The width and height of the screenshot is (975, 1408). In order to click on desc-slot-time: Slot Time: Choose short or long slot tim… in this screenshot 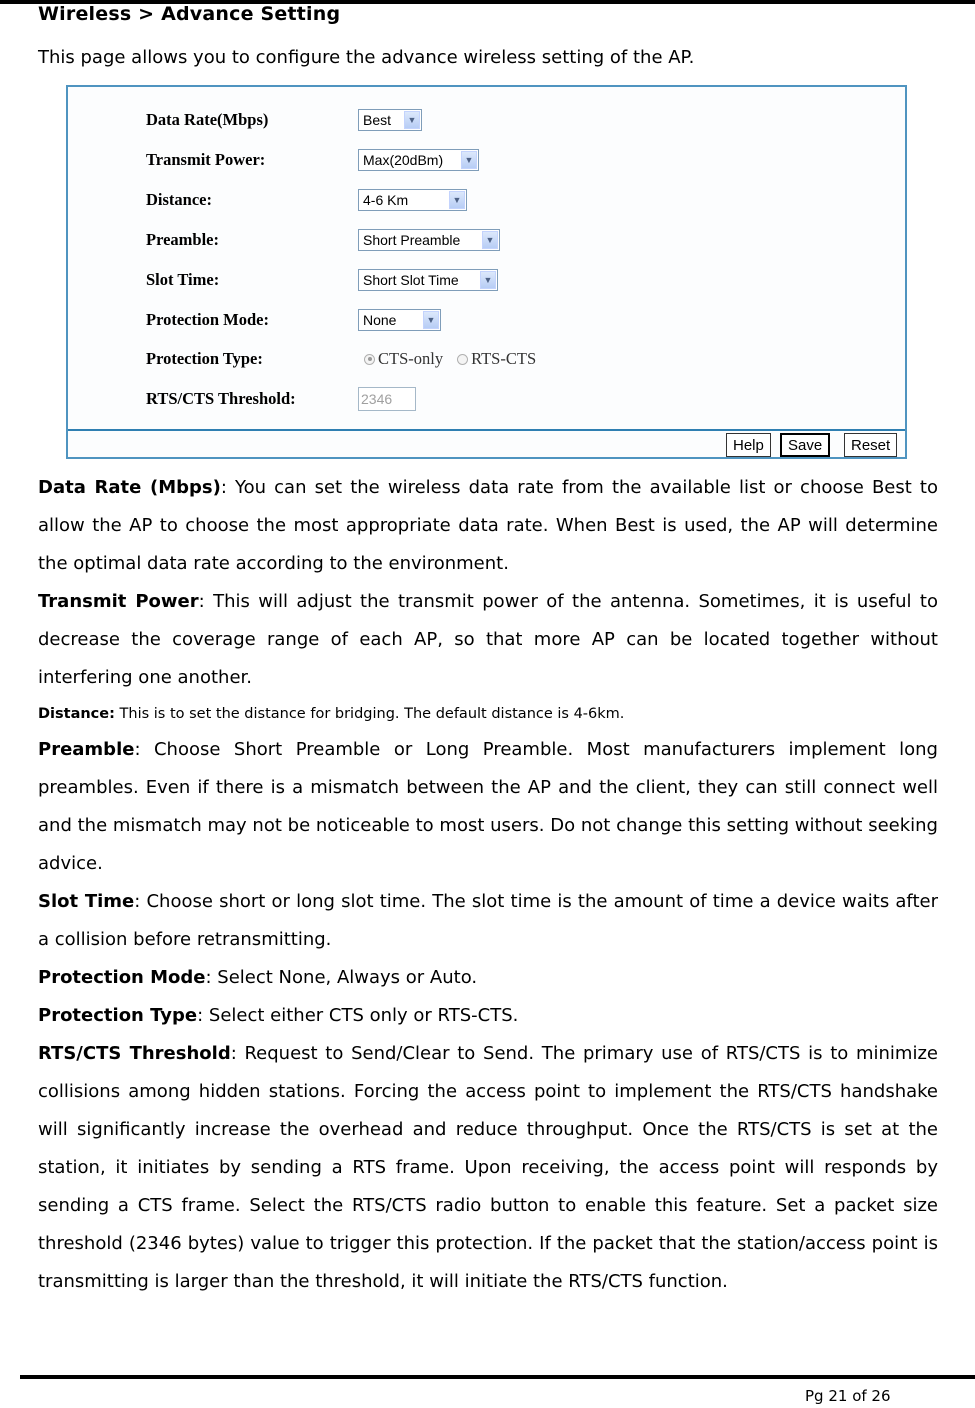, I will do `click(488, 921)`.